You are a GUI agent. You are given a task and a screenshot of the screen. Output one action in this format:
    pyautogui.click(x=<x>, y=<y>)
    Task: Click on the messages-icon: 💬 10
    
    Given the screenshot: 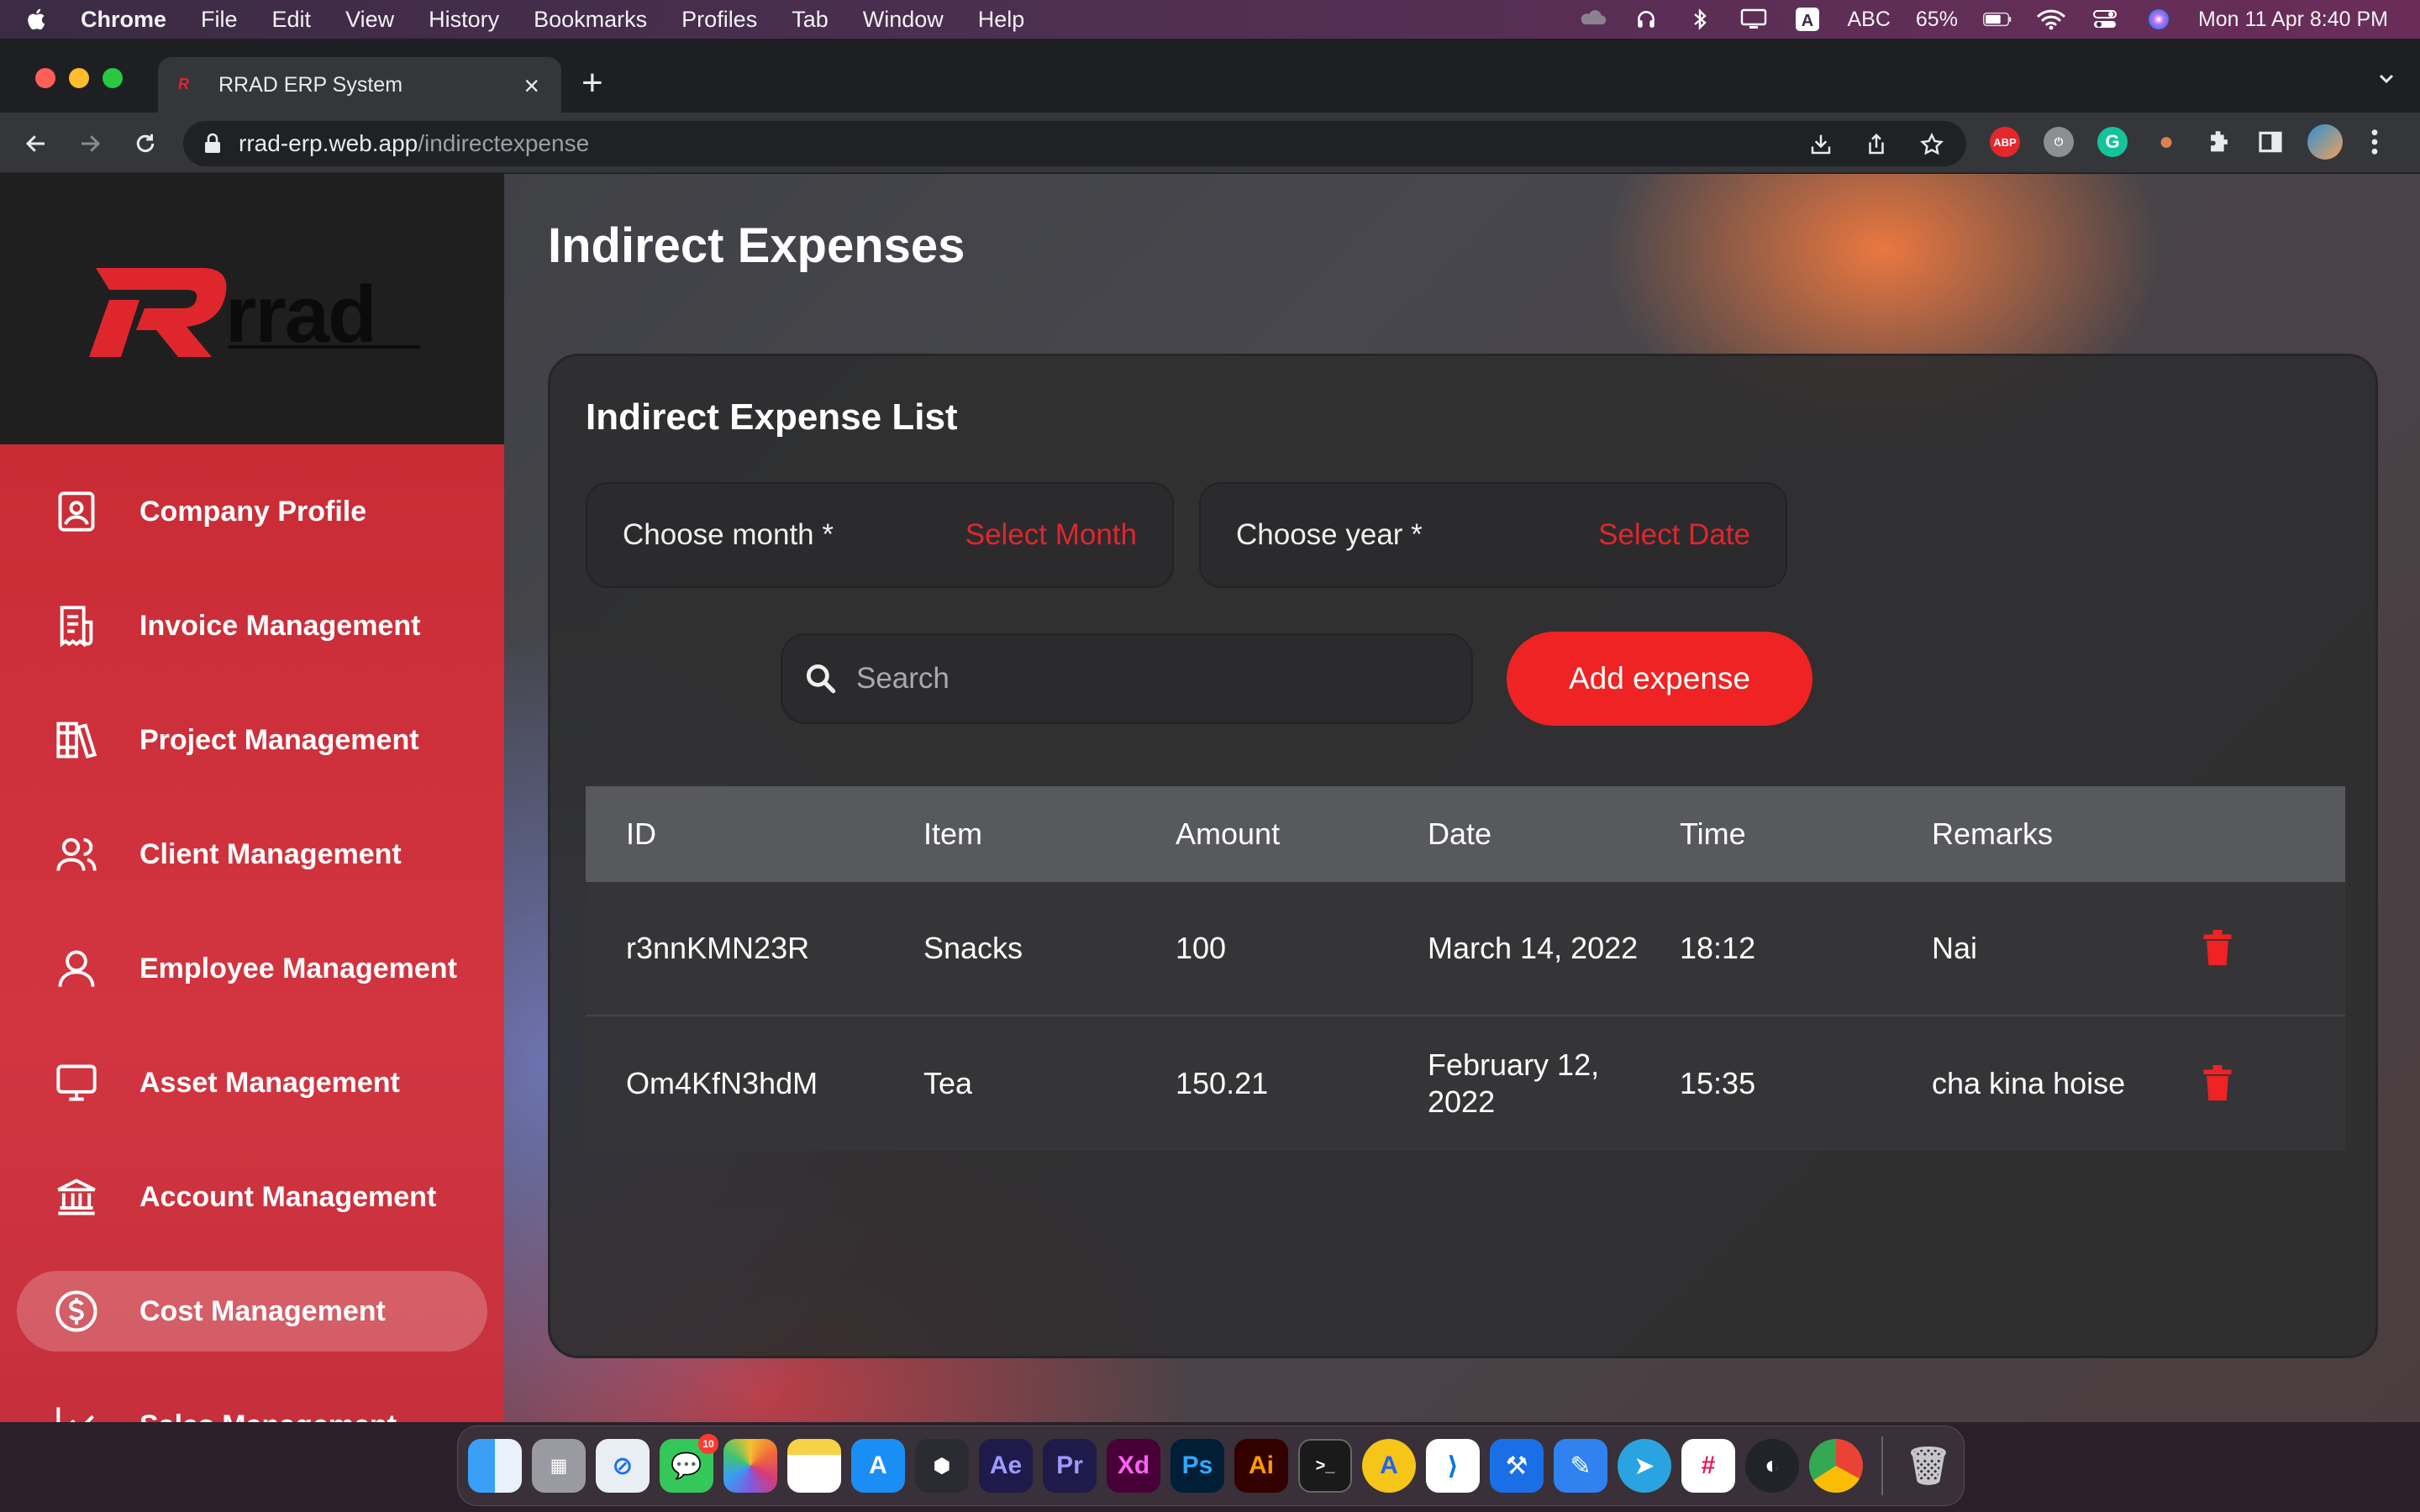 What is the action you would take?
    pyautogui.click(x=689, y=1463)
    